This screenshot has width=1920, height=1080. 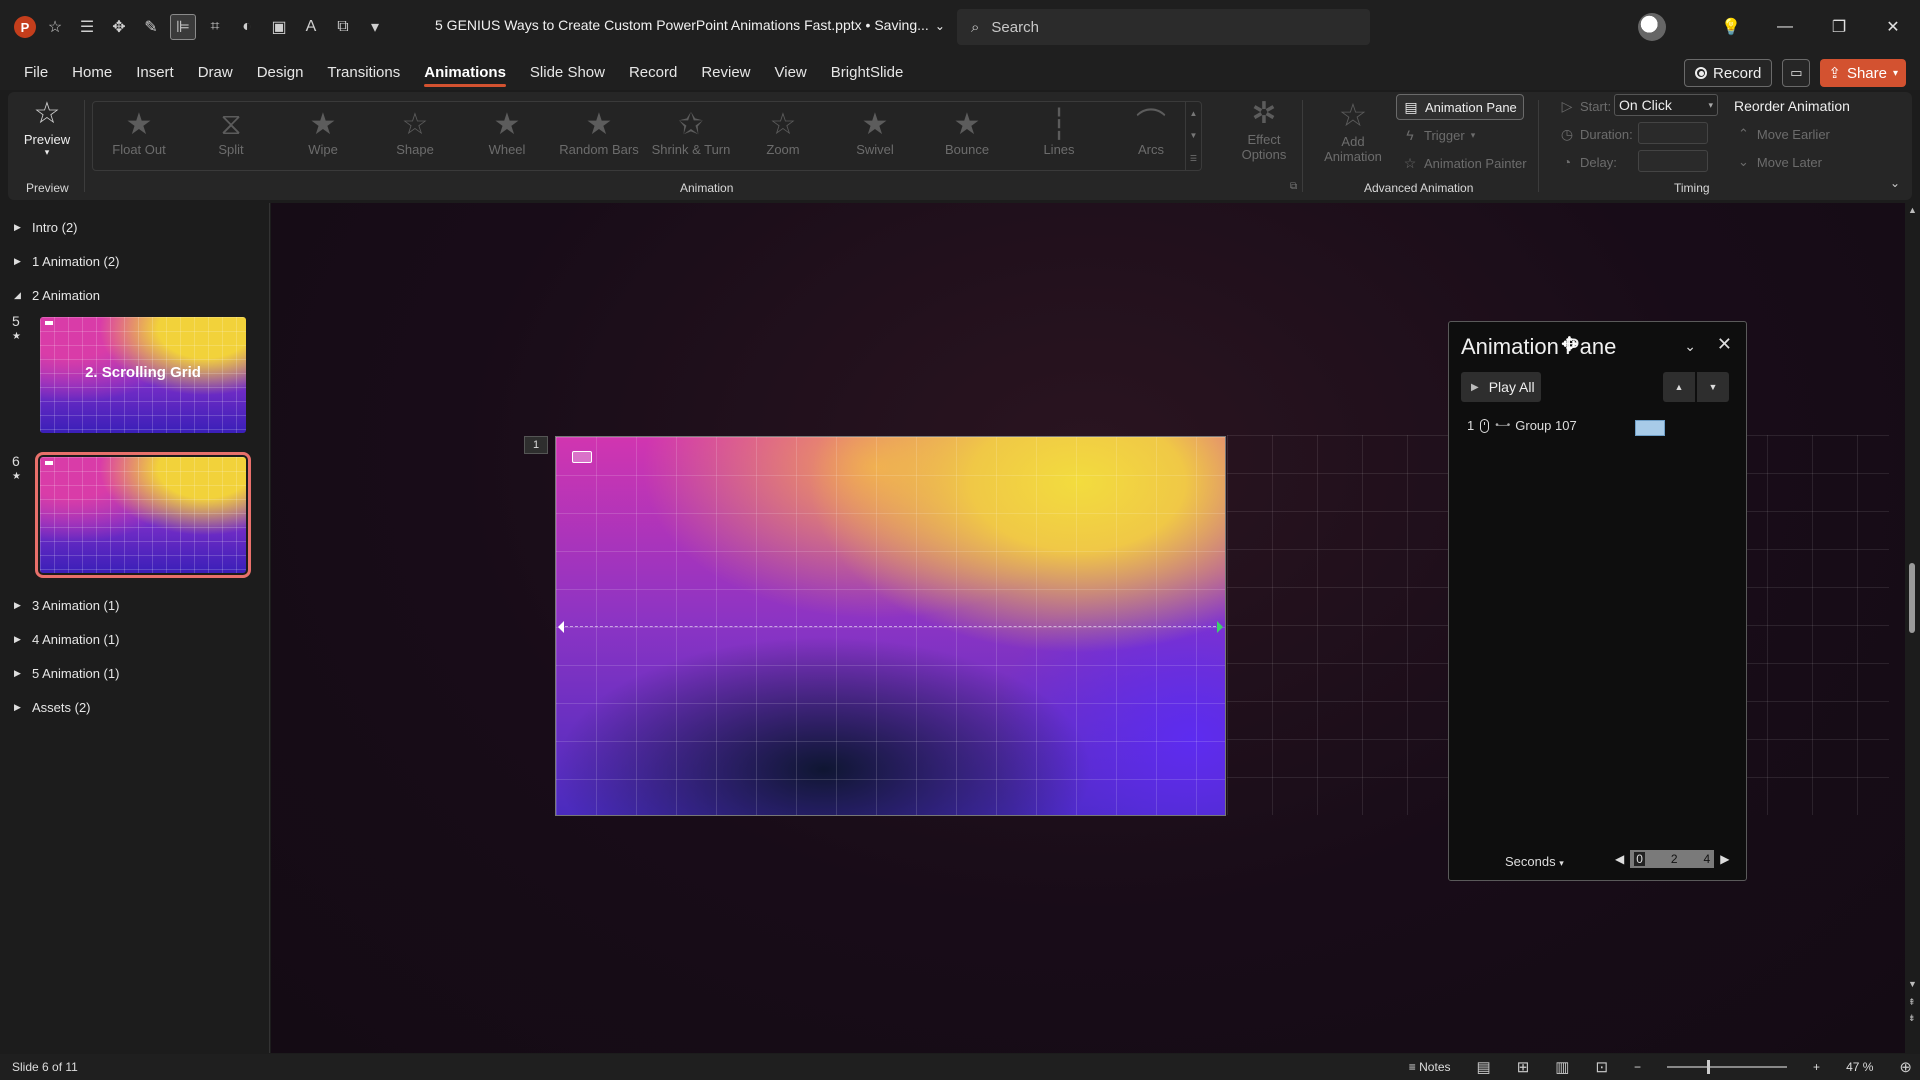 I want to click on timeline-bar, so click(x=1650, y=428).